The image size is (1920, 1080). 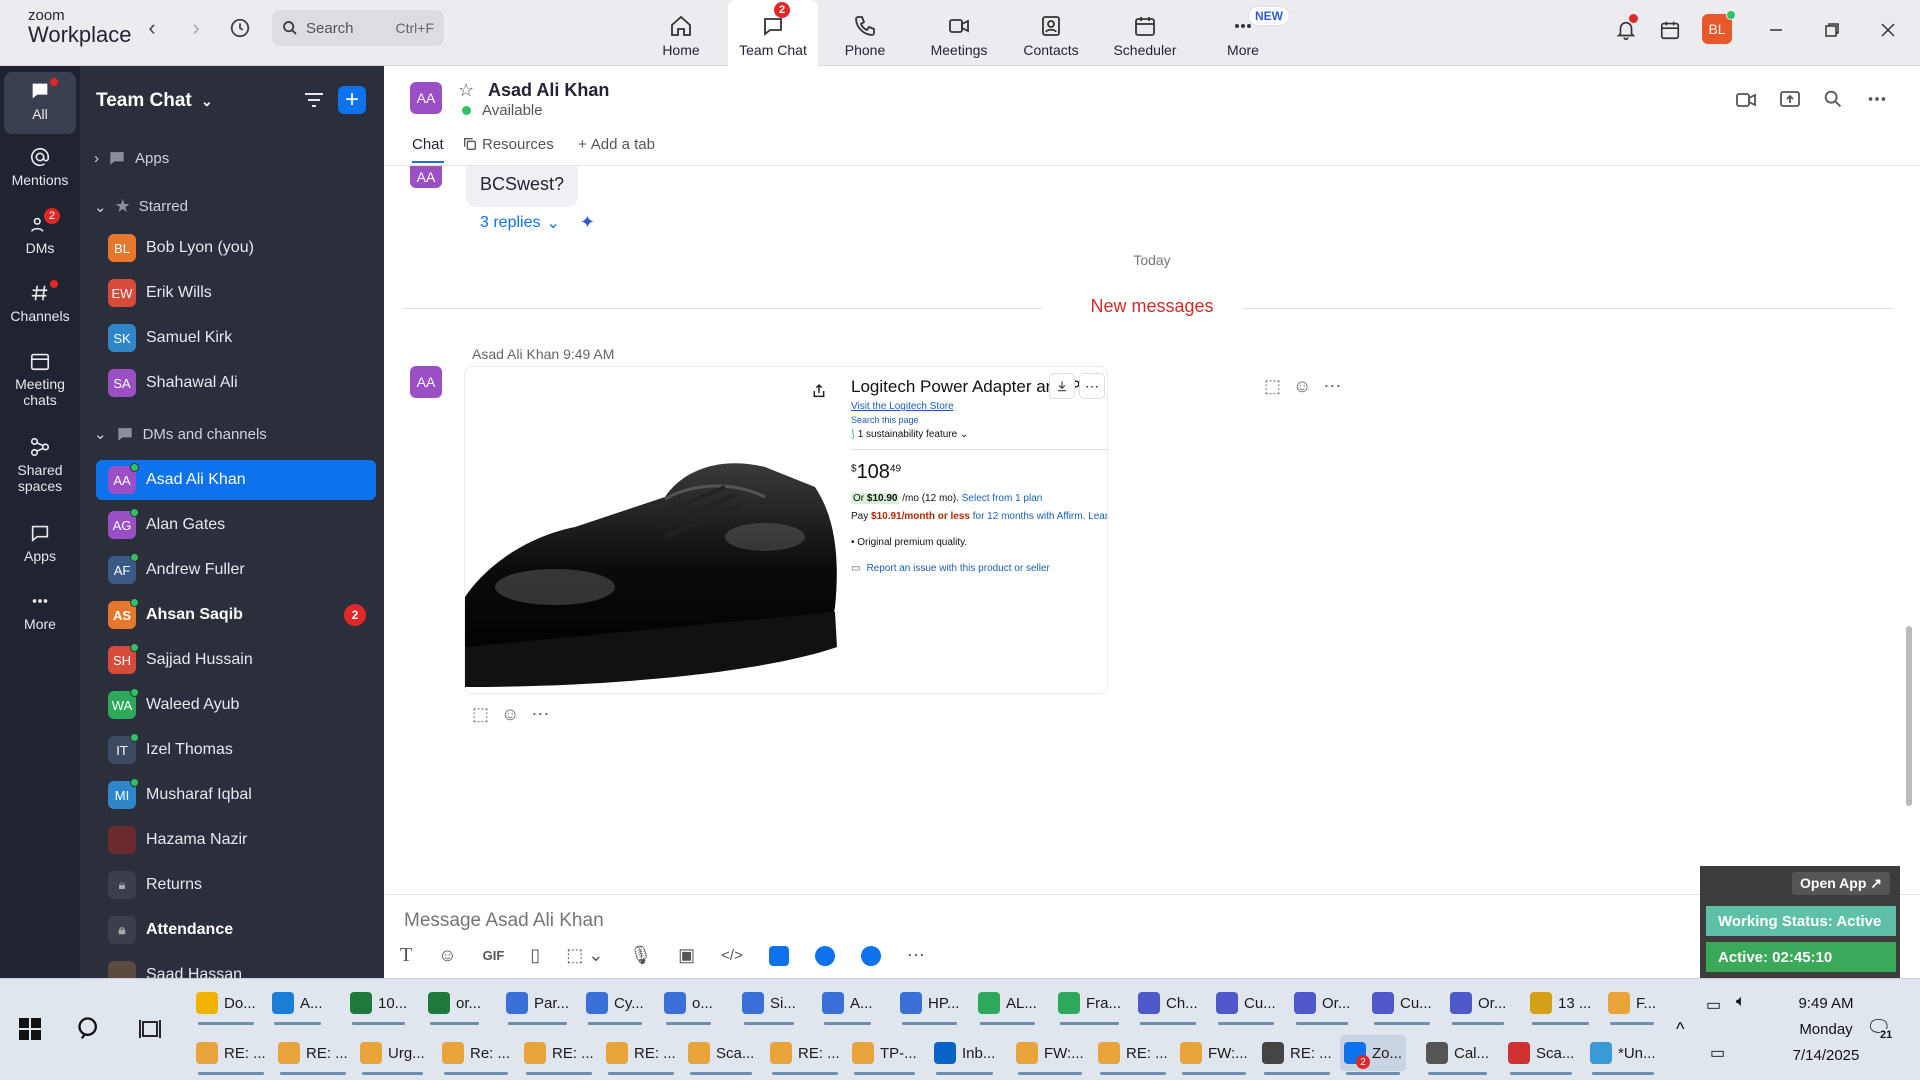 What do you see at coordinates (236, 525) in the screenshot?
I see `contact-item: AG Alan Gates` at bounding box center [236, 525].